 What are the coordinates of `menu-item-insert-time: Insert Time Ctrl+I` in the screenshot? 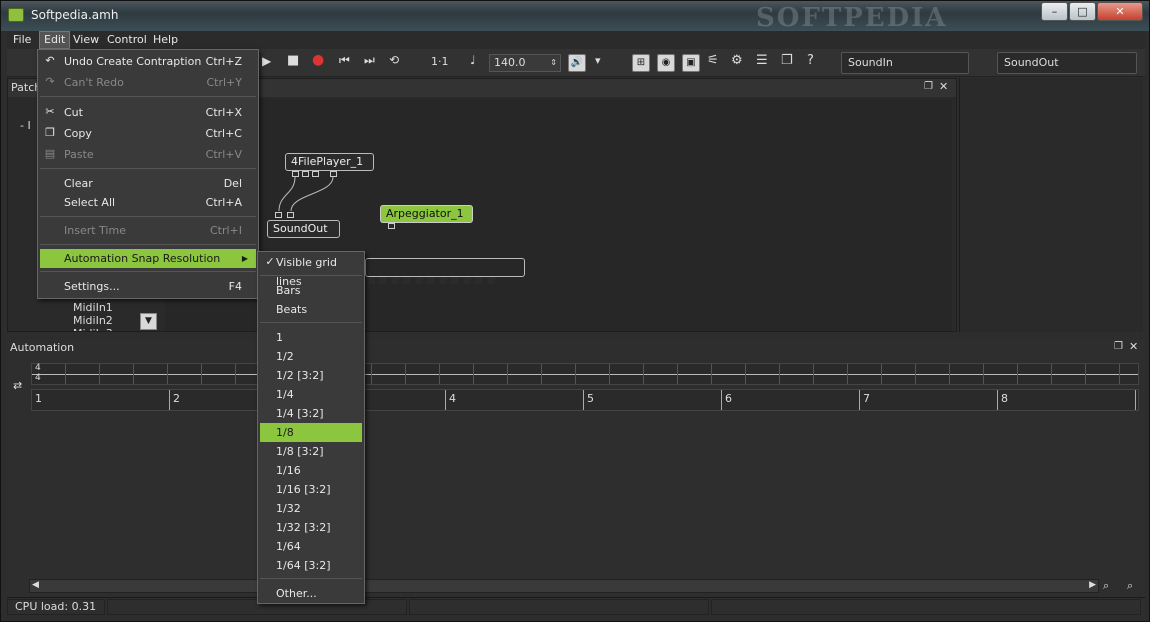 It's located at (153, 230).